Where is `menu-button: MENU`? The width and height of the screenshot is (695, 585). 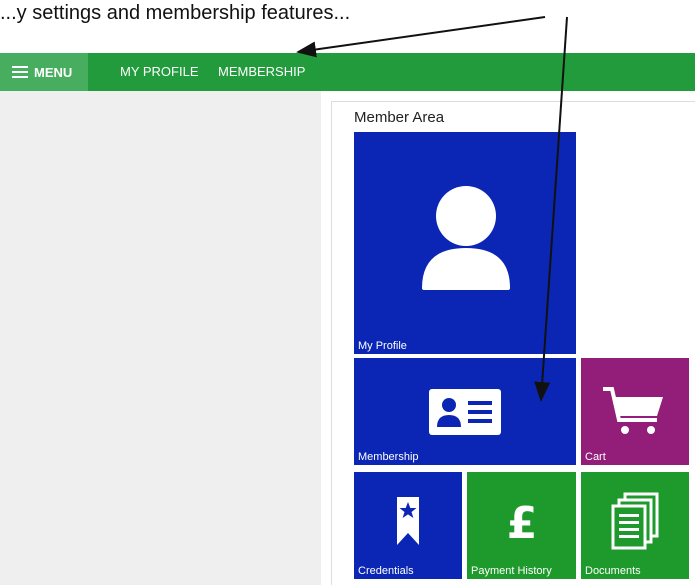
menu-button: MENU is located at coordinates (44, 72).